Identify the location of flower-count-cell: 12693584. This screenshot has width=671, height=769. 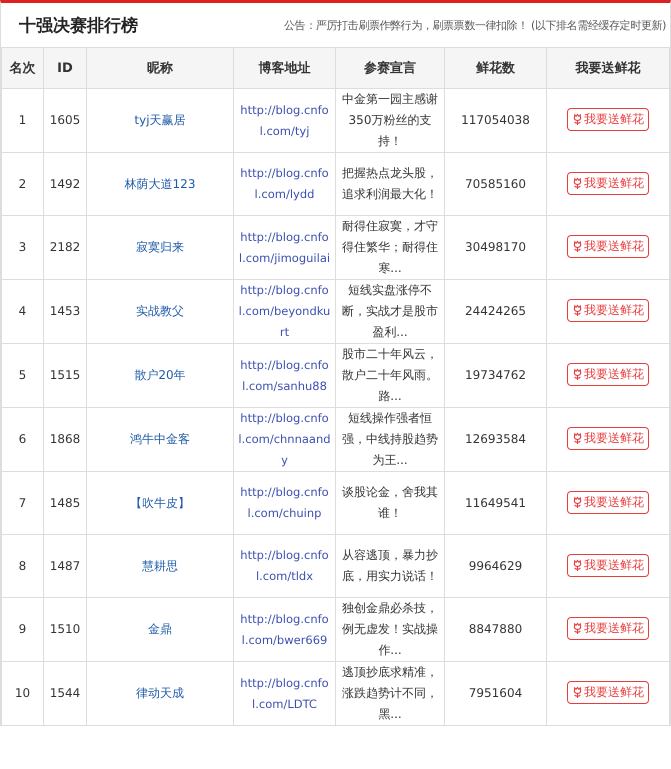
(495, 440).